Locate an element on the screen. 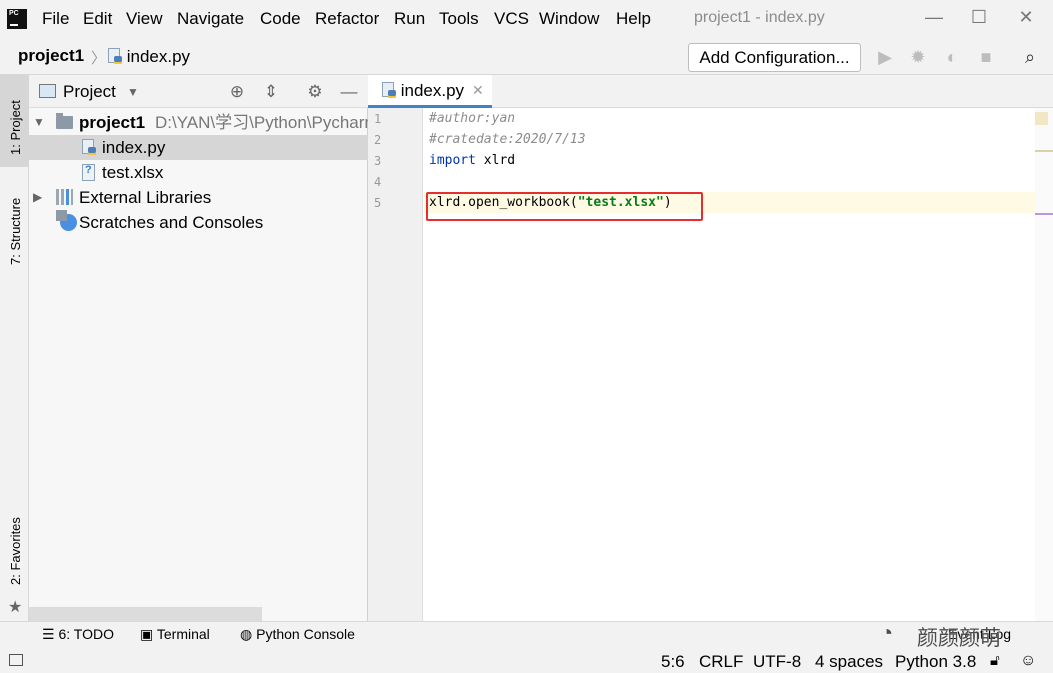  coverage-icon: ◐ is located at coordinates (952, 57).